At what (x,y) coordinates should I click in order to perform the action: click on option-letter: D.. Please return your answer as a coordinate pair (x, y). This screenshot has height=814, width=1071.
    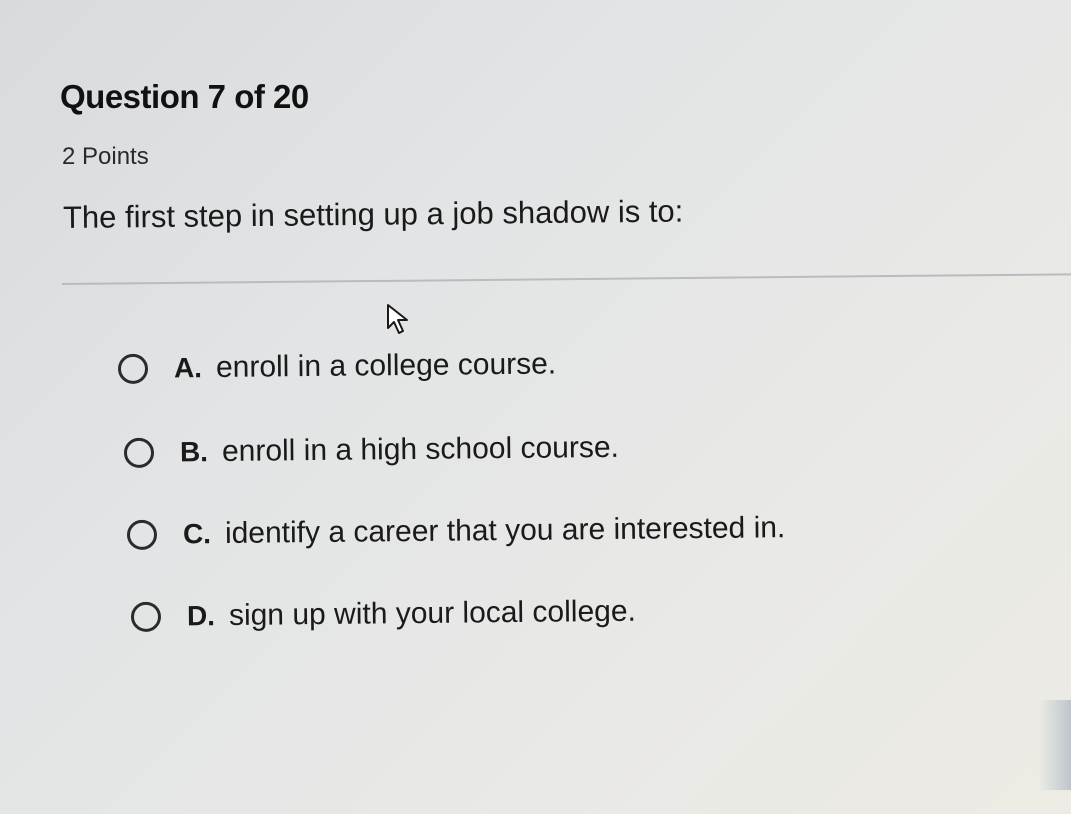
    Looking at the image, I should click on (201, 616).